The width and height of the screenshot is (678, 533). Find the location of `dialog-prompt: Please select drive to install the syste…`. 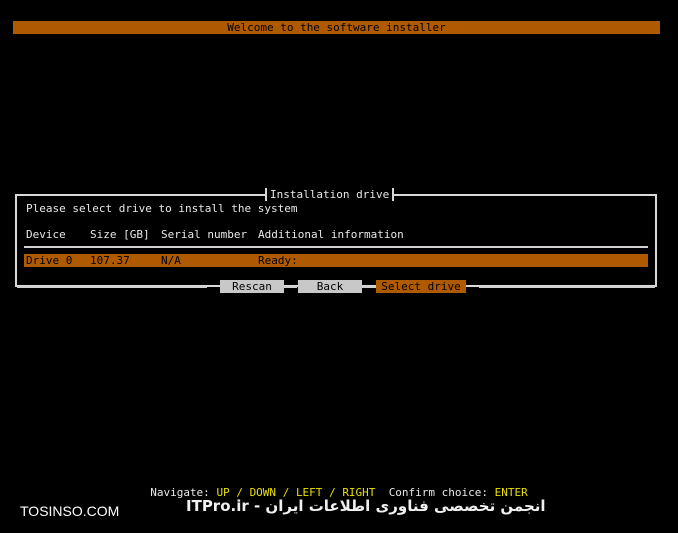

dialog-prompt: Please select drive to install the syste… is located at coordinates (162, 208).